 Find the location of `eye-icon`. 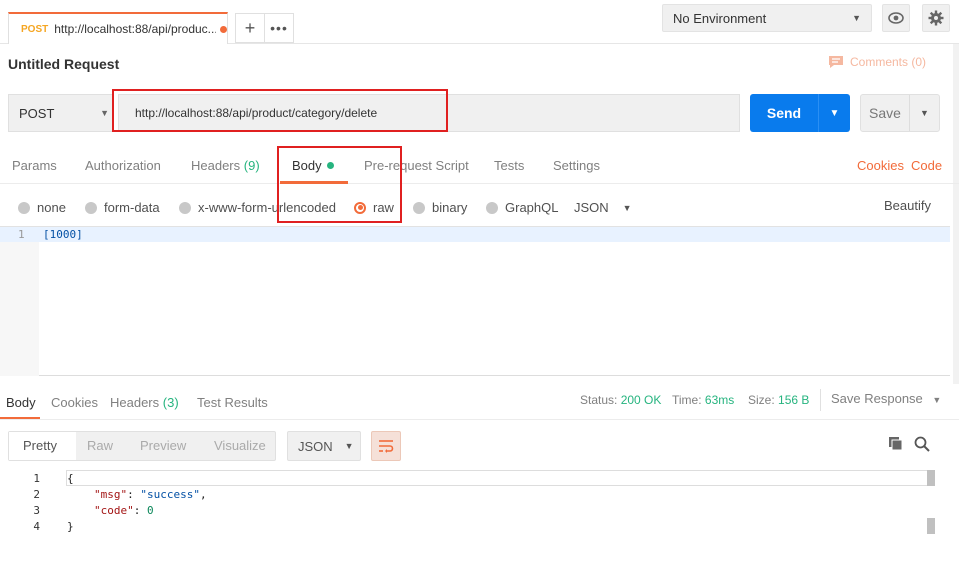

eye-icon is located at coordinates (896, 18).